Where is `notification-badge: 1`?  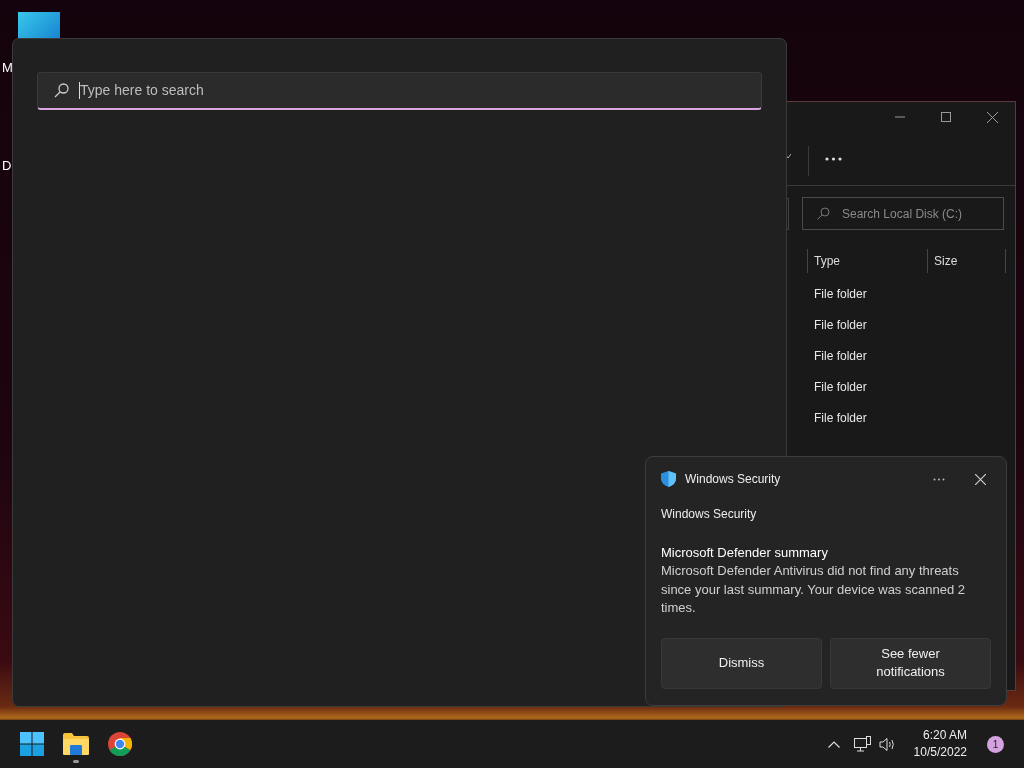
notification-badge: 1 is located at coordinates (995, 744).